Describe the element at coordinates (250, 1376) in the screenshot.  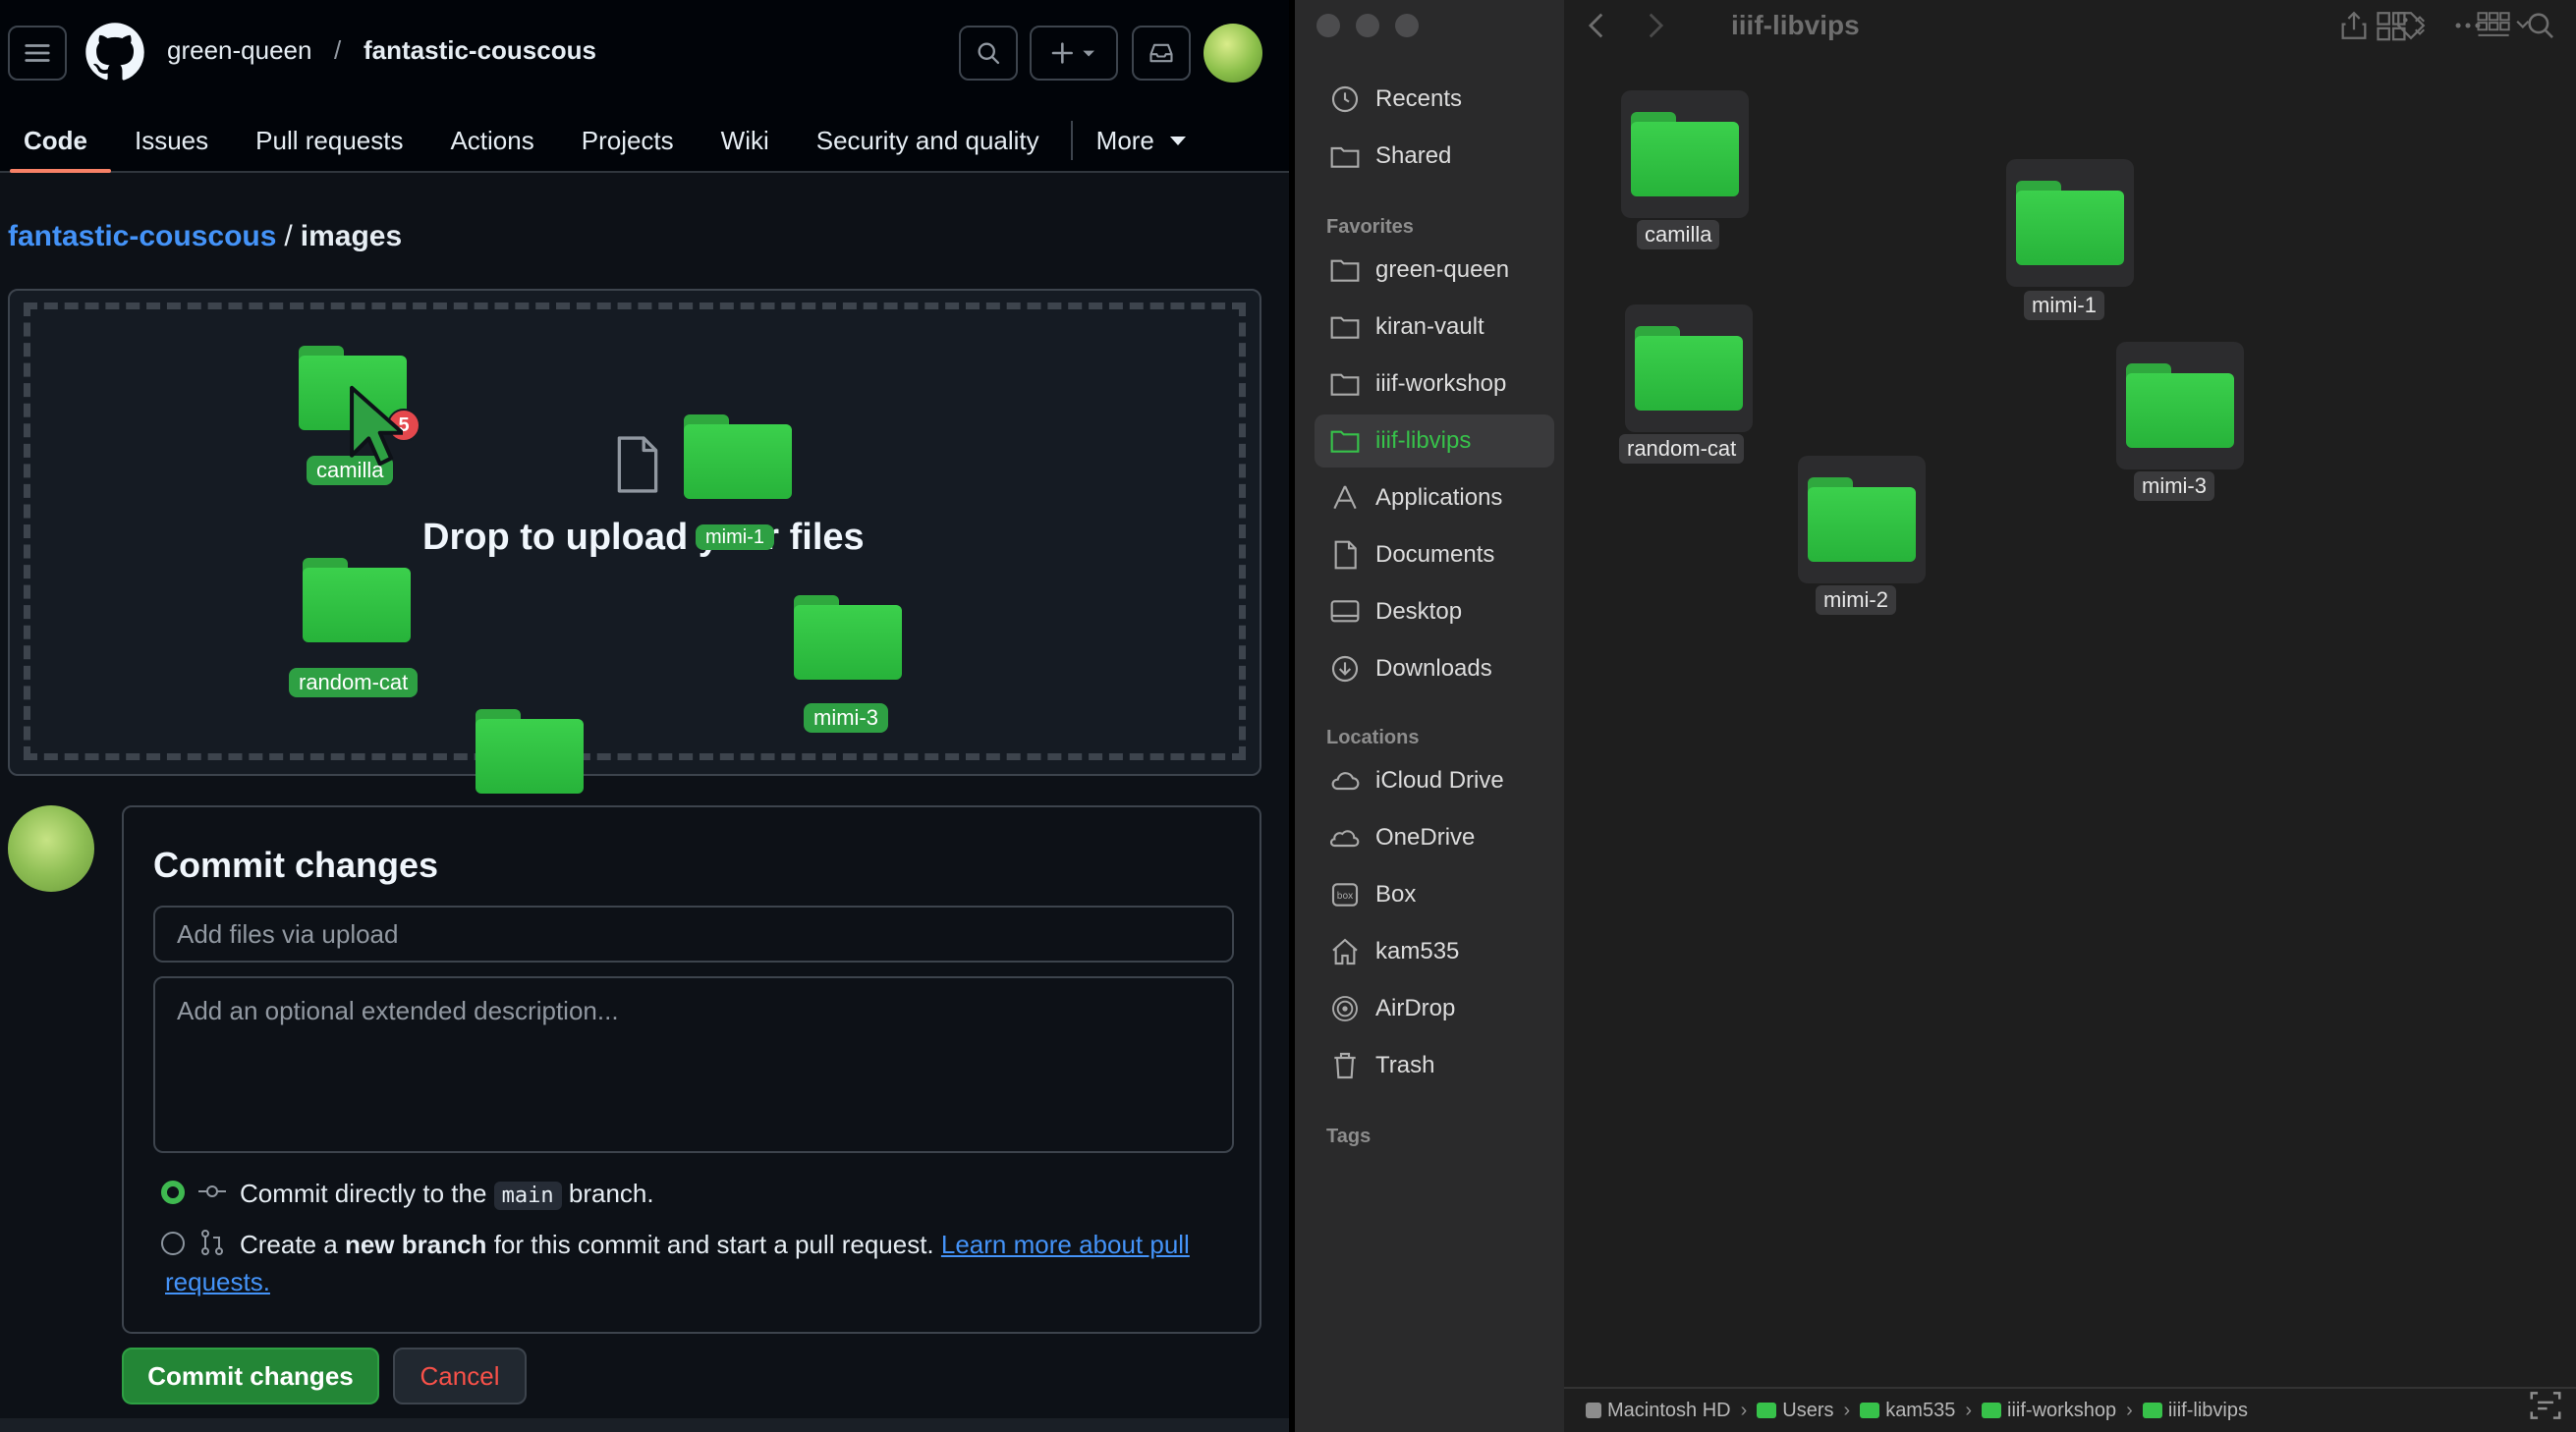
I see `commit-changes-button: Commit changes` at that location.